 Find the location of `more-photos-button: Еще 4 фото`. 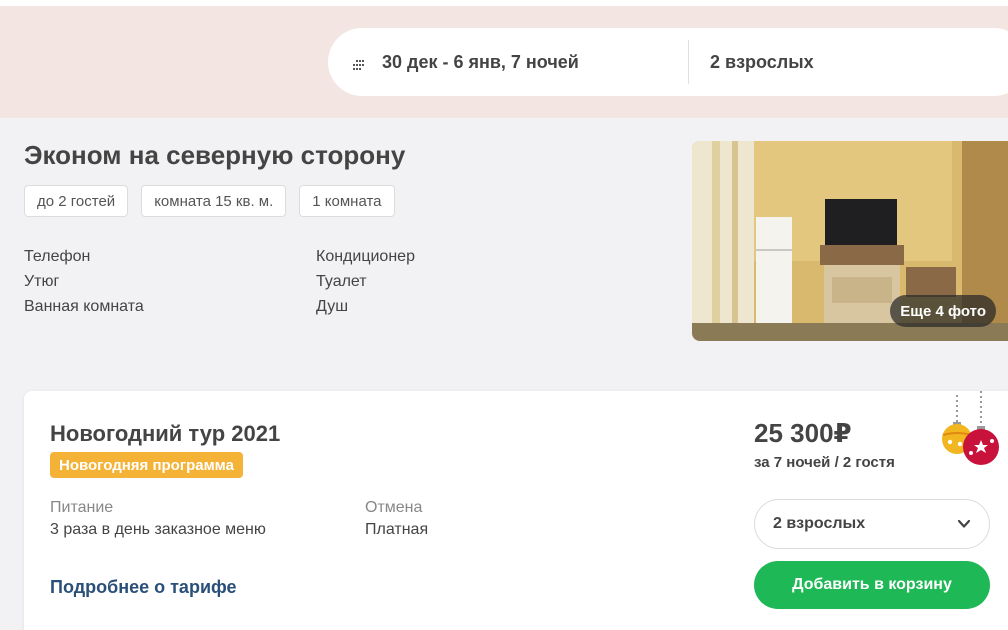

more-photos-button: Еще 4 фото is located at coordinates (943, 311).